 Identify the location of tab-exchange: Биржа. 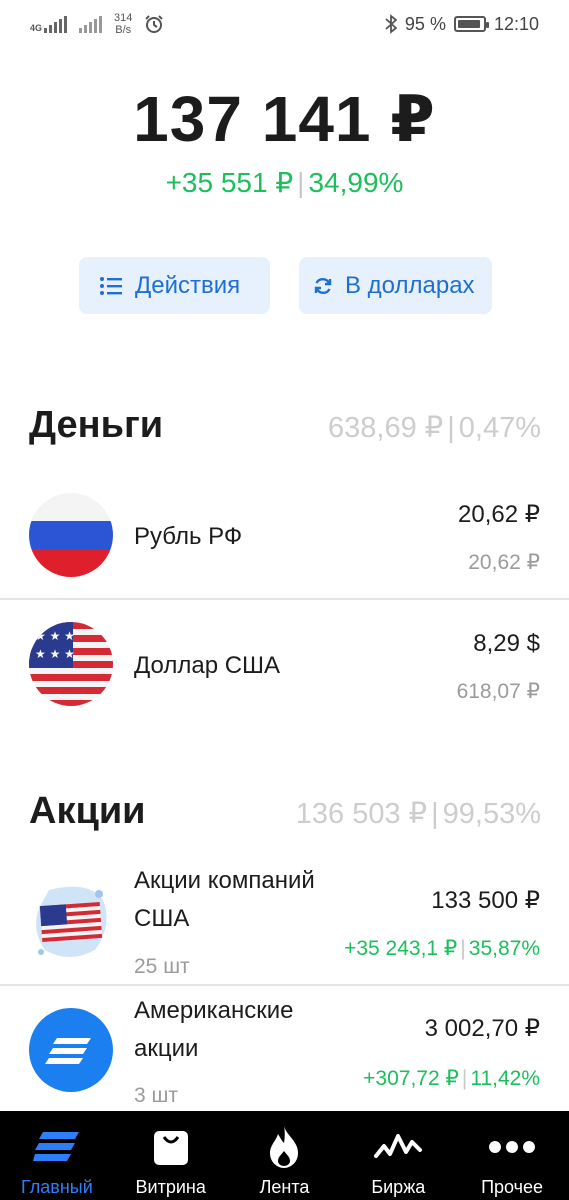
(398, 1155).